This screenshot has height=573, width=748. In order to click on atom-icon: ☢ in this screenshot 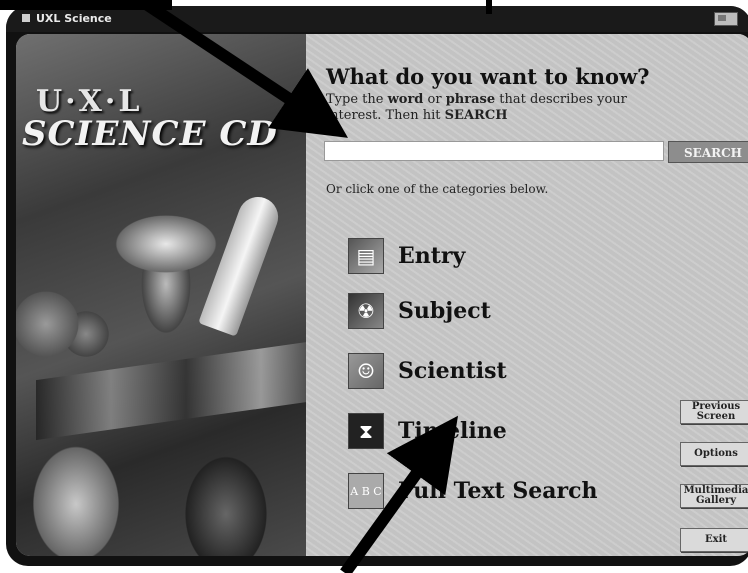, I will do `click(366, 311)`.